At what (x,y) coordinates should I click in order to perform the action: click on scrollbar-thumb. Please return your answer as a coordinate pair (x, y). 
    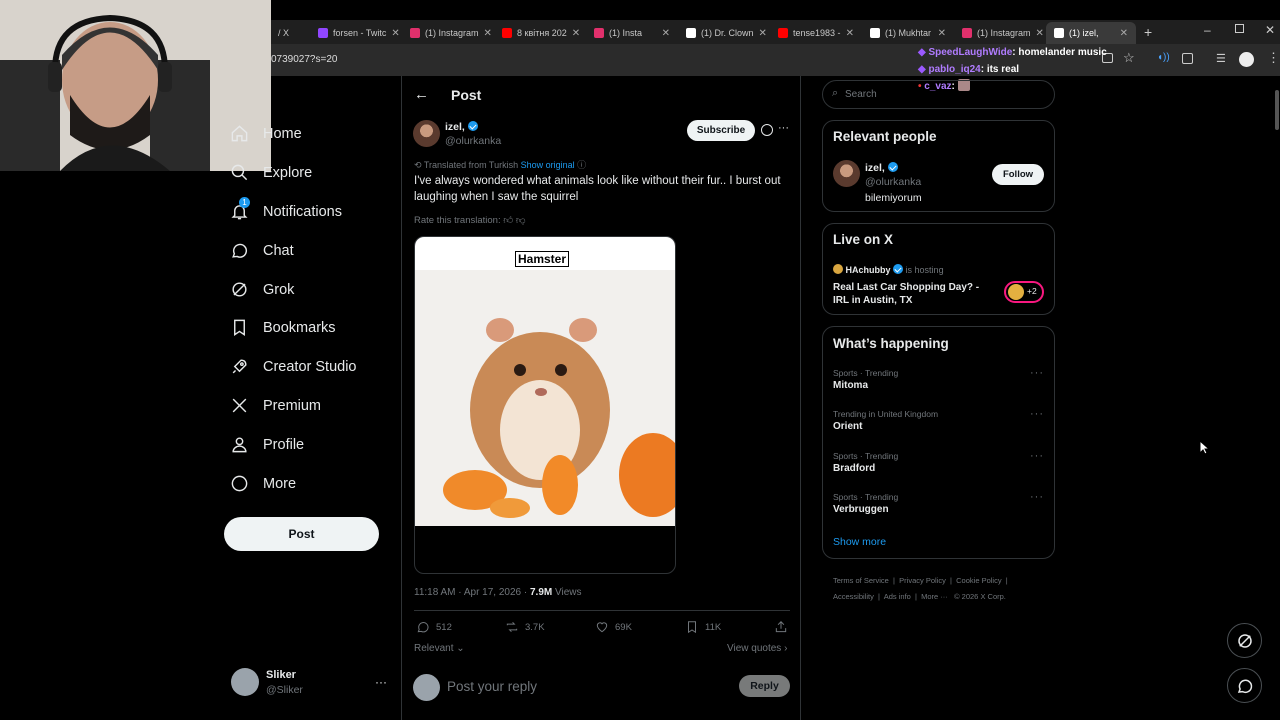
    Looking at the image, I should click on (1277, 110).